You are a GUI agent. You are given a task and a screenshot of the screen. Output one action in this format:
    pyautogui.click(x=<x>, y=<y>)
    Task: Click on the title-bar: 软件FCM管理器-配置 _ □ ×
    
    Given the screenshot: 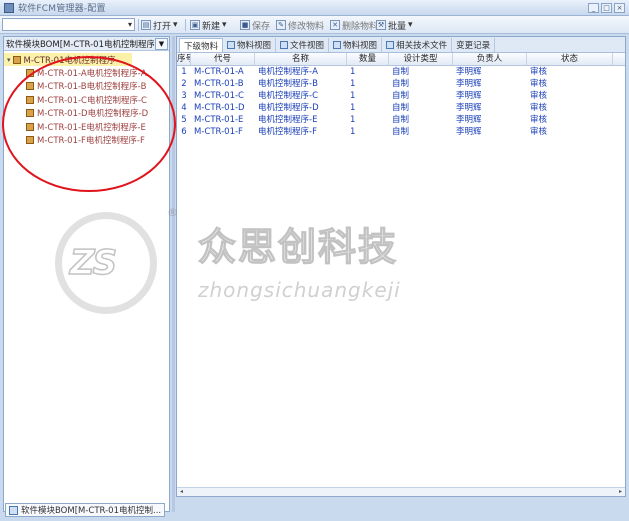 What is the action you would take?
    pyautogui.click(x=314, y=8)
    